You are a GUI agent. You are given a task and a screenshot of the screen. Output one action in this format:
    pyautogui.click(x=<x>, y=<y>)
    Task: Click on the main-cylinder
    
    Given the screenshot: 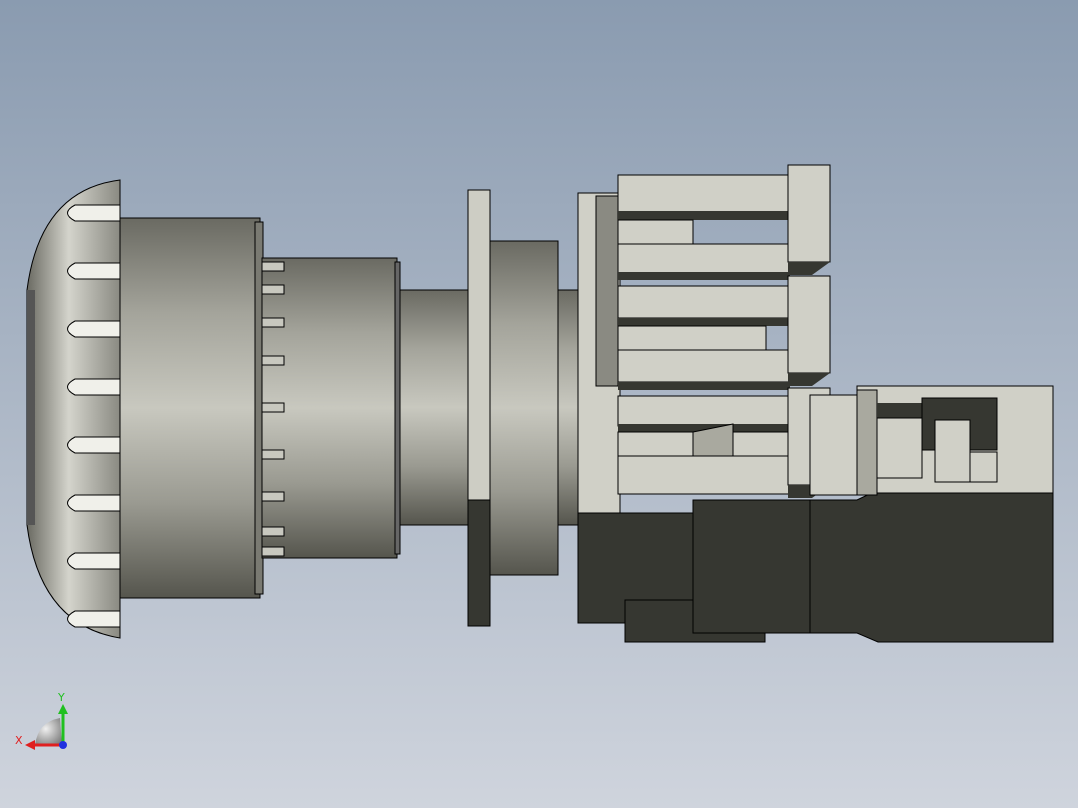 What is the action you would take?
    pyautogui.click(x=191, y=408)
    